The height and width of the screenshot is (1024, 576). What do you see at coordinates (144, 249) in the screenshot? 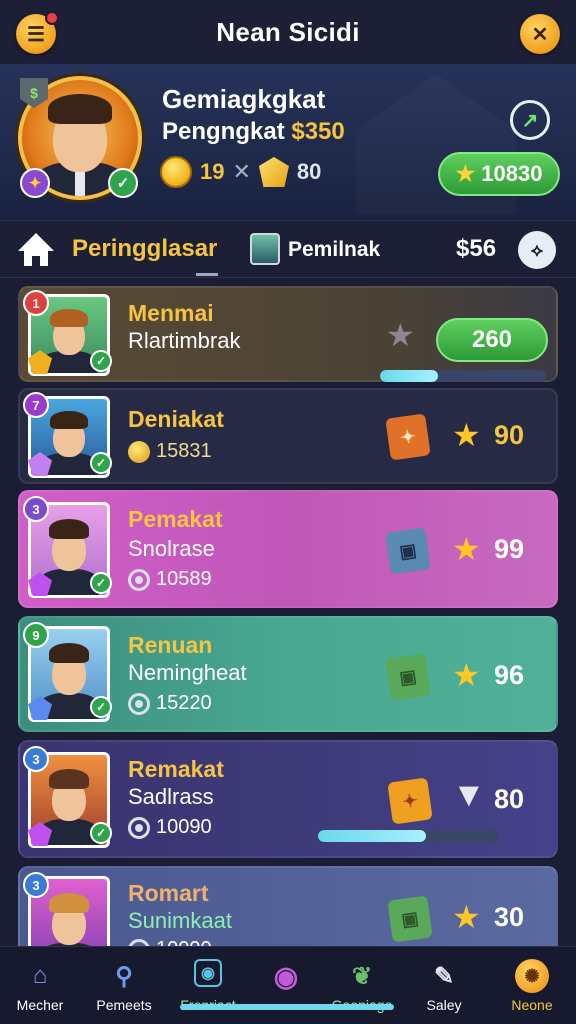
I see `tab-leaderboard: Peringglasar` at bounding box center [144, 249].